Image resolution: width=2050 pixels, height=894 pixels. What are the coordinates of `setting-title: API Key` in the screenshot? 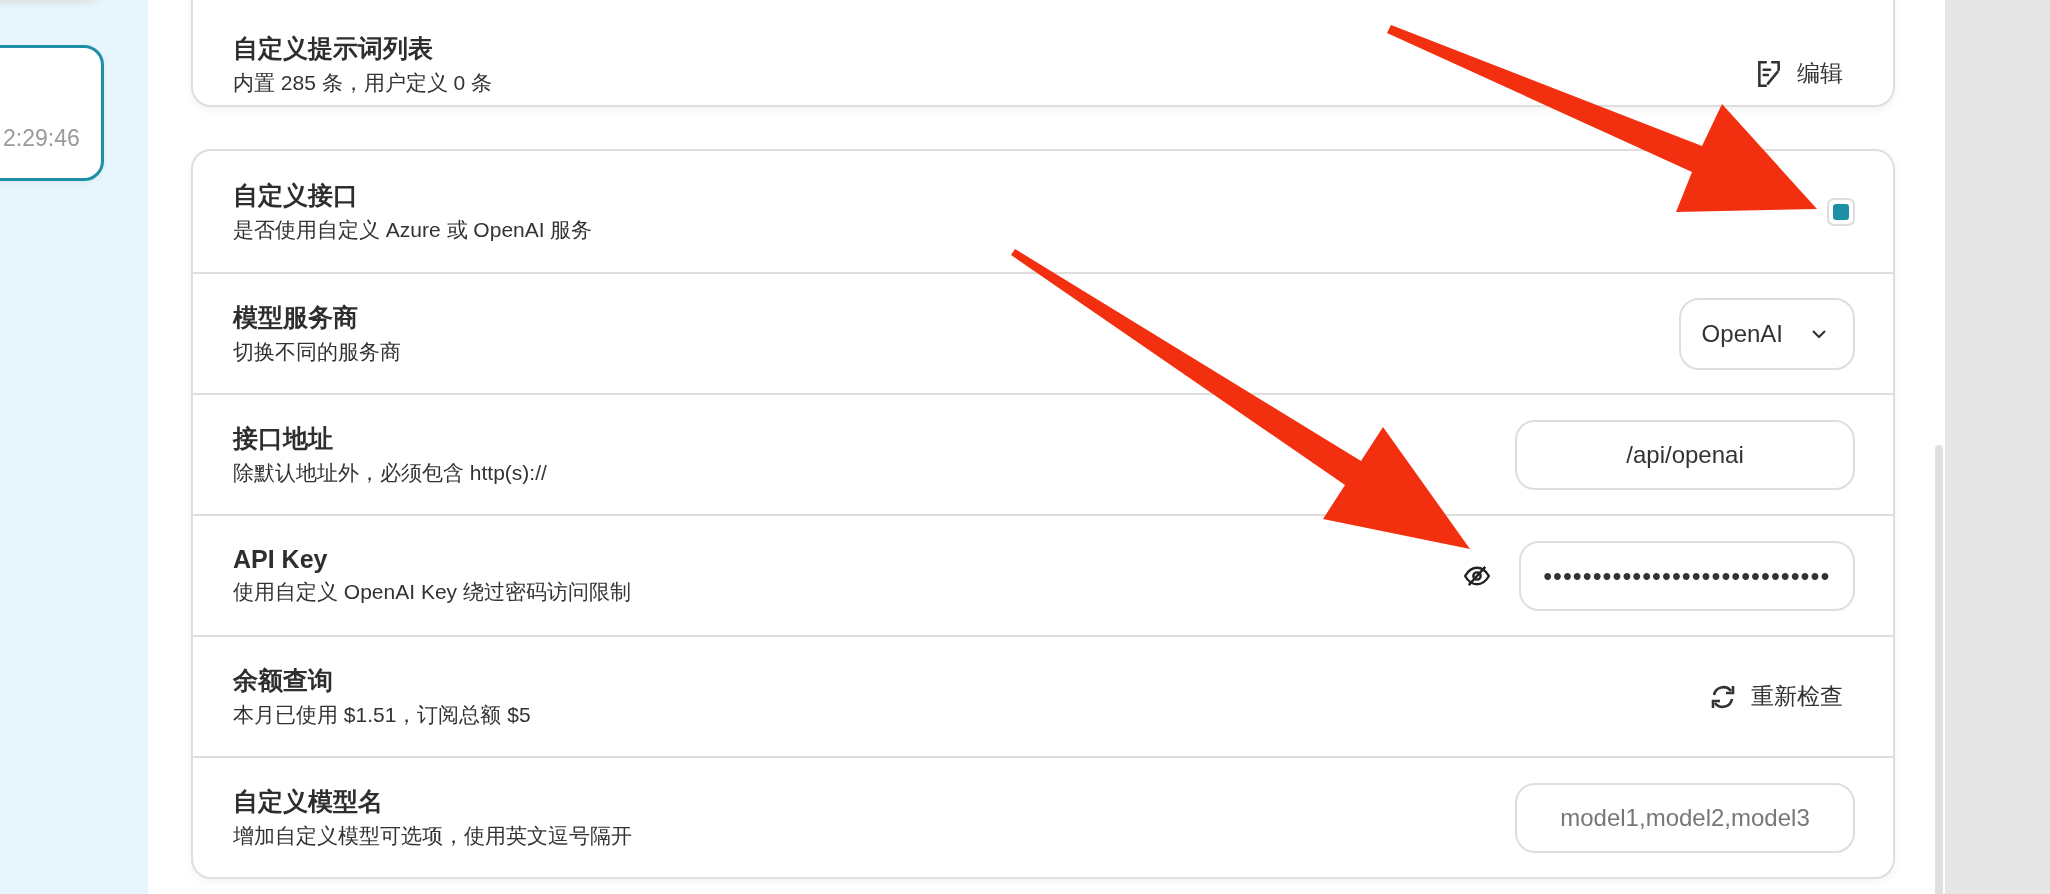 It's located at (281, 559).